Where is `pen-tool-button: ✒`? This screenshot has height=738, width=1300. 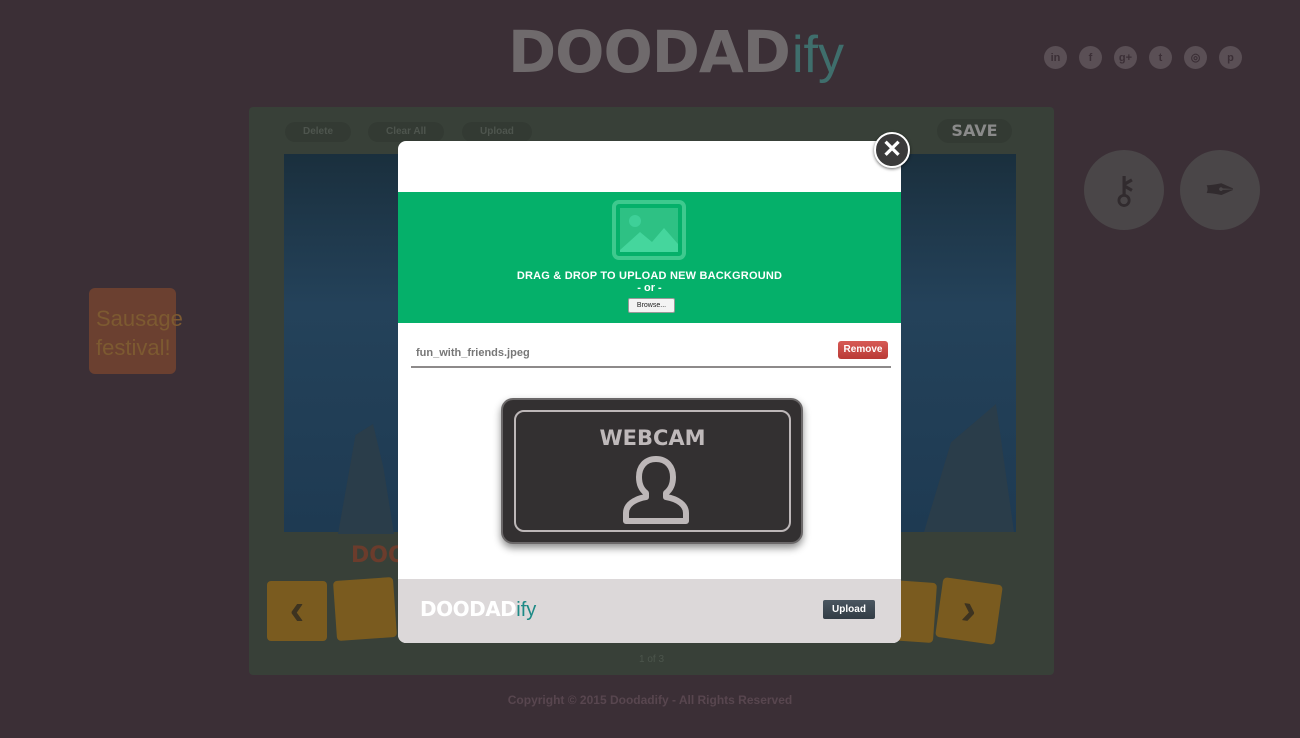
pen-tool-button: ✒ is located at coordinates (1220, 190).